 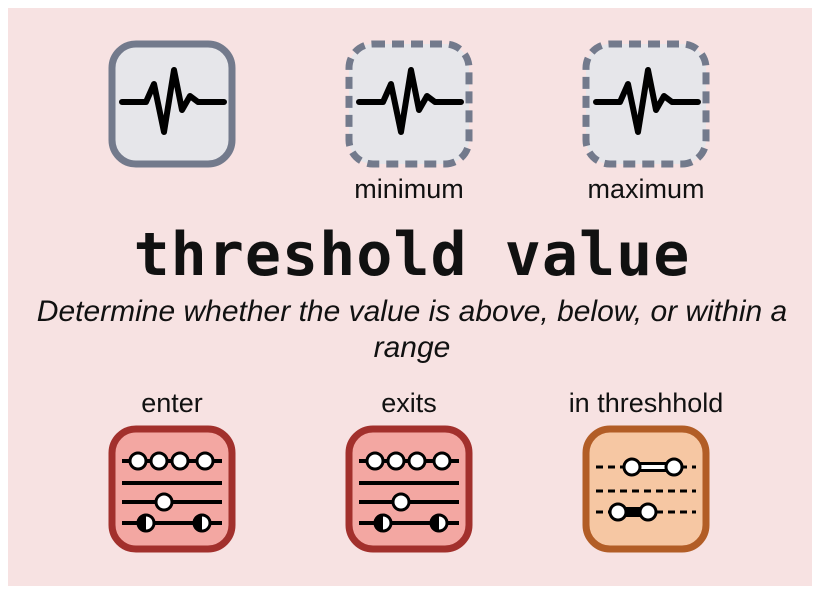 What do you see at coordinates (412, 255) in the screenshot?
I see `page-title: threshold value` at bounding box center [412, 255].